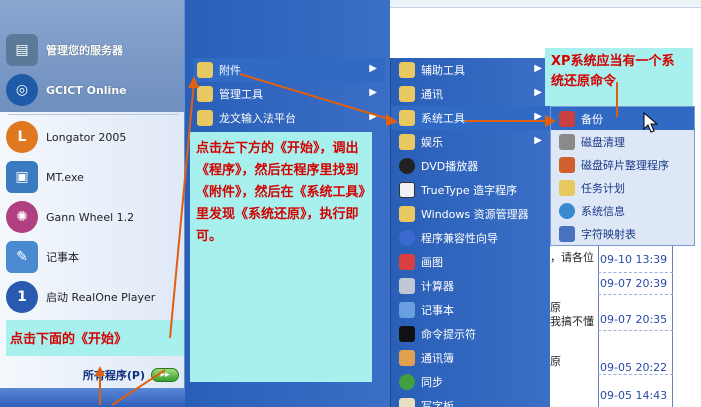 Image resolution: width=701 pixels, height=407 pixels. I want to click on pinned-item-server: ▤ 管理您的服务器, so click(93, 50).